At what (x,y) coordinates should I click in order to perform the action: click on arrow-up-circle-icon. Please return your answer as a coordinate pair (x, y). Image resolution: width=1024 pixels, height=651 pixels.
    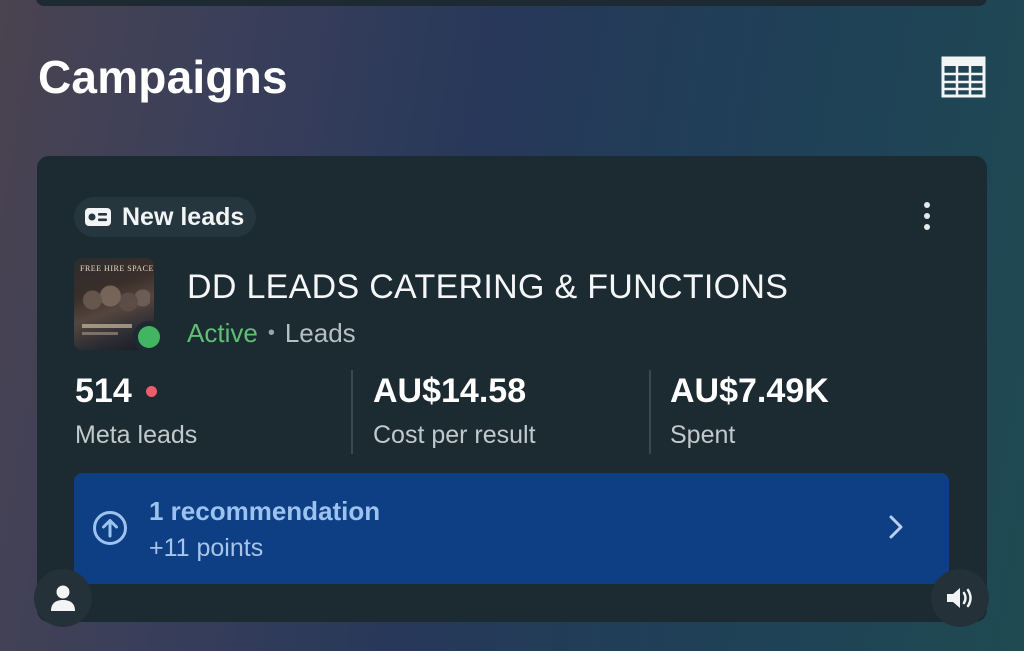
    Looking at the image, I should click on (110, 528).